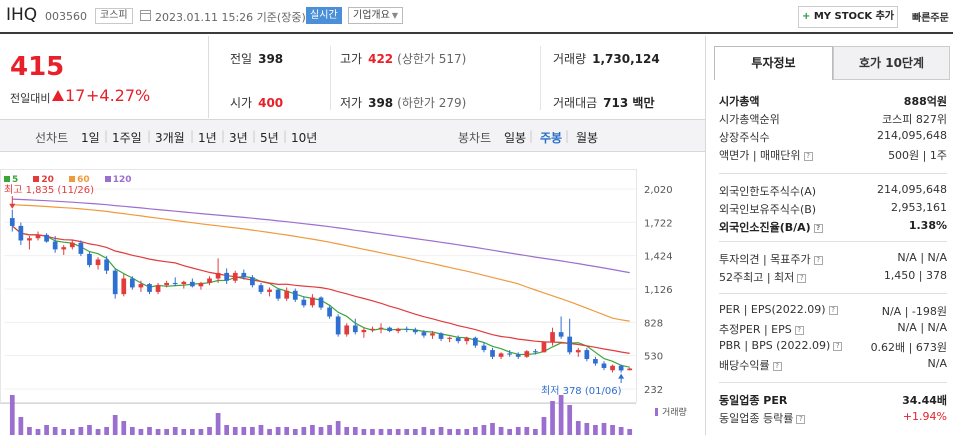 The width and height of the screenshot is (953, 435). Describe the element at coordinates (238, 137) in the screenshot. I see `period-3y: 3년` at that location.